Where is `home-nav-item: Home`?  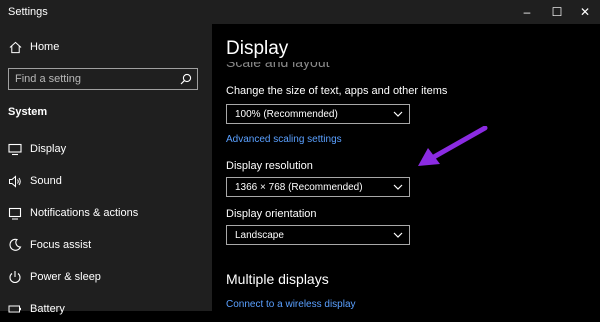
home-nav-item: Home is located at coordinates (106, 48).